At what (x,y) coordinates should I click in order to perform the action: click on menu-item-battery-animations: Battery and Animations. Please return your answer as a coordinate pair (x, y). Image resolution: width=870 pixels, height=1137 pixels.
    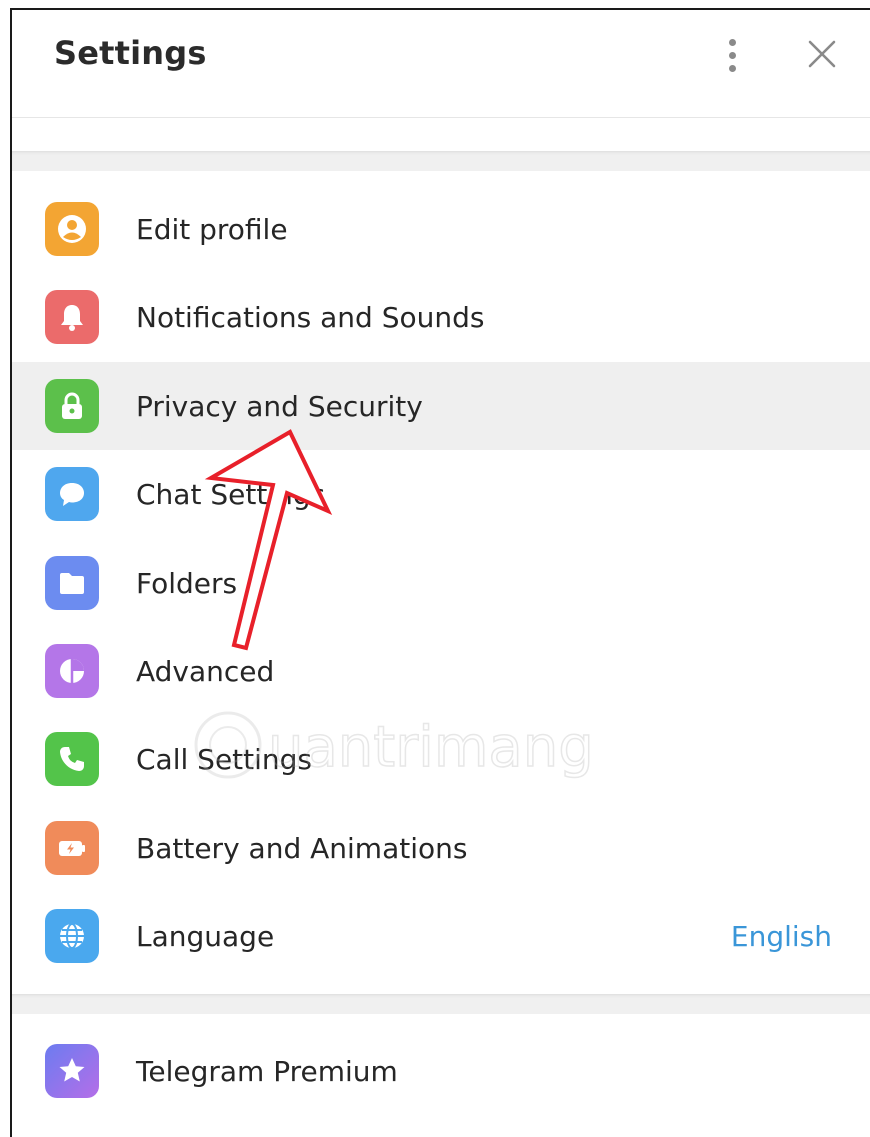
    Looking at the image, I should click on (441, 848).